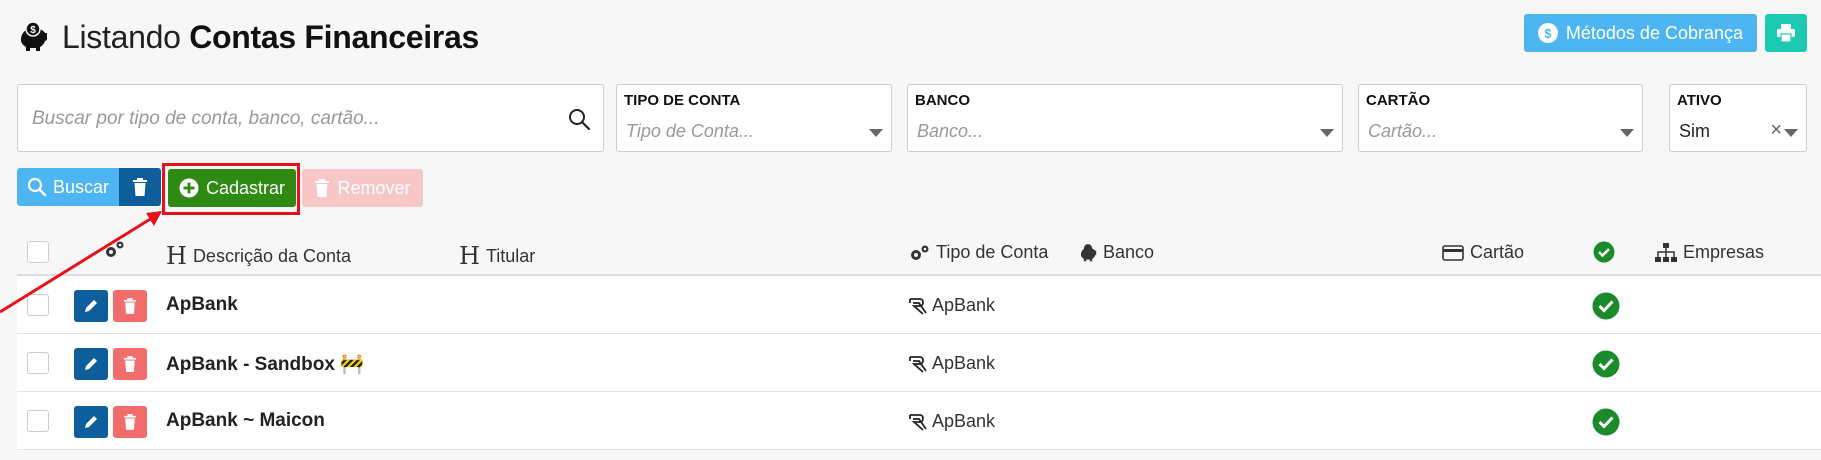 The image size is (1821, 460). I want to click on metodos-cobranca-button: $ Métodos de Cobrança, so click(1640, 33).